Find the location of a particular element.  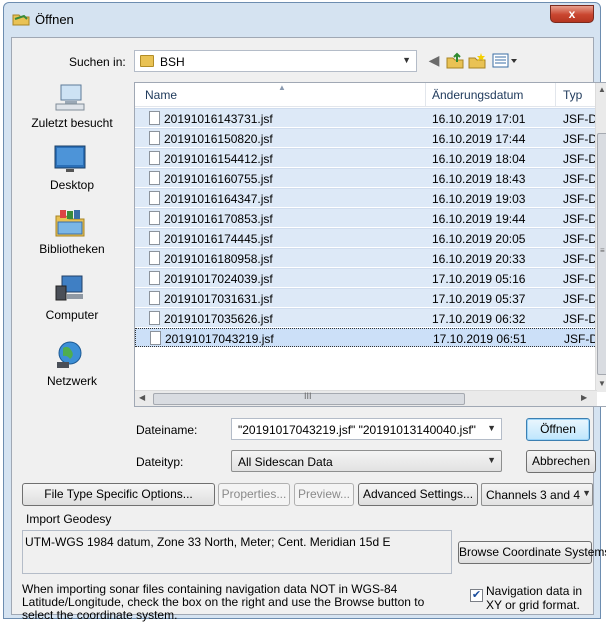

file-date: 16.10.2019 20:05 is located at coordinates (479, 239).